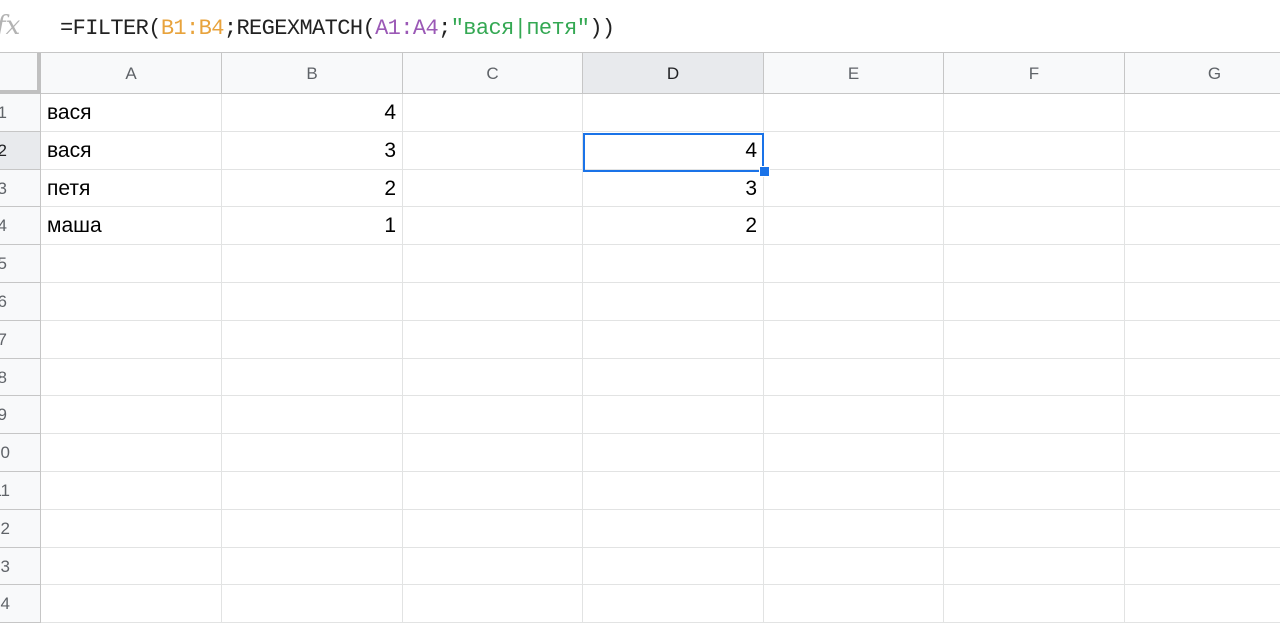 This screenshot has width=1280, height=633. I want to click on cell-f6, so click(1034, 302).